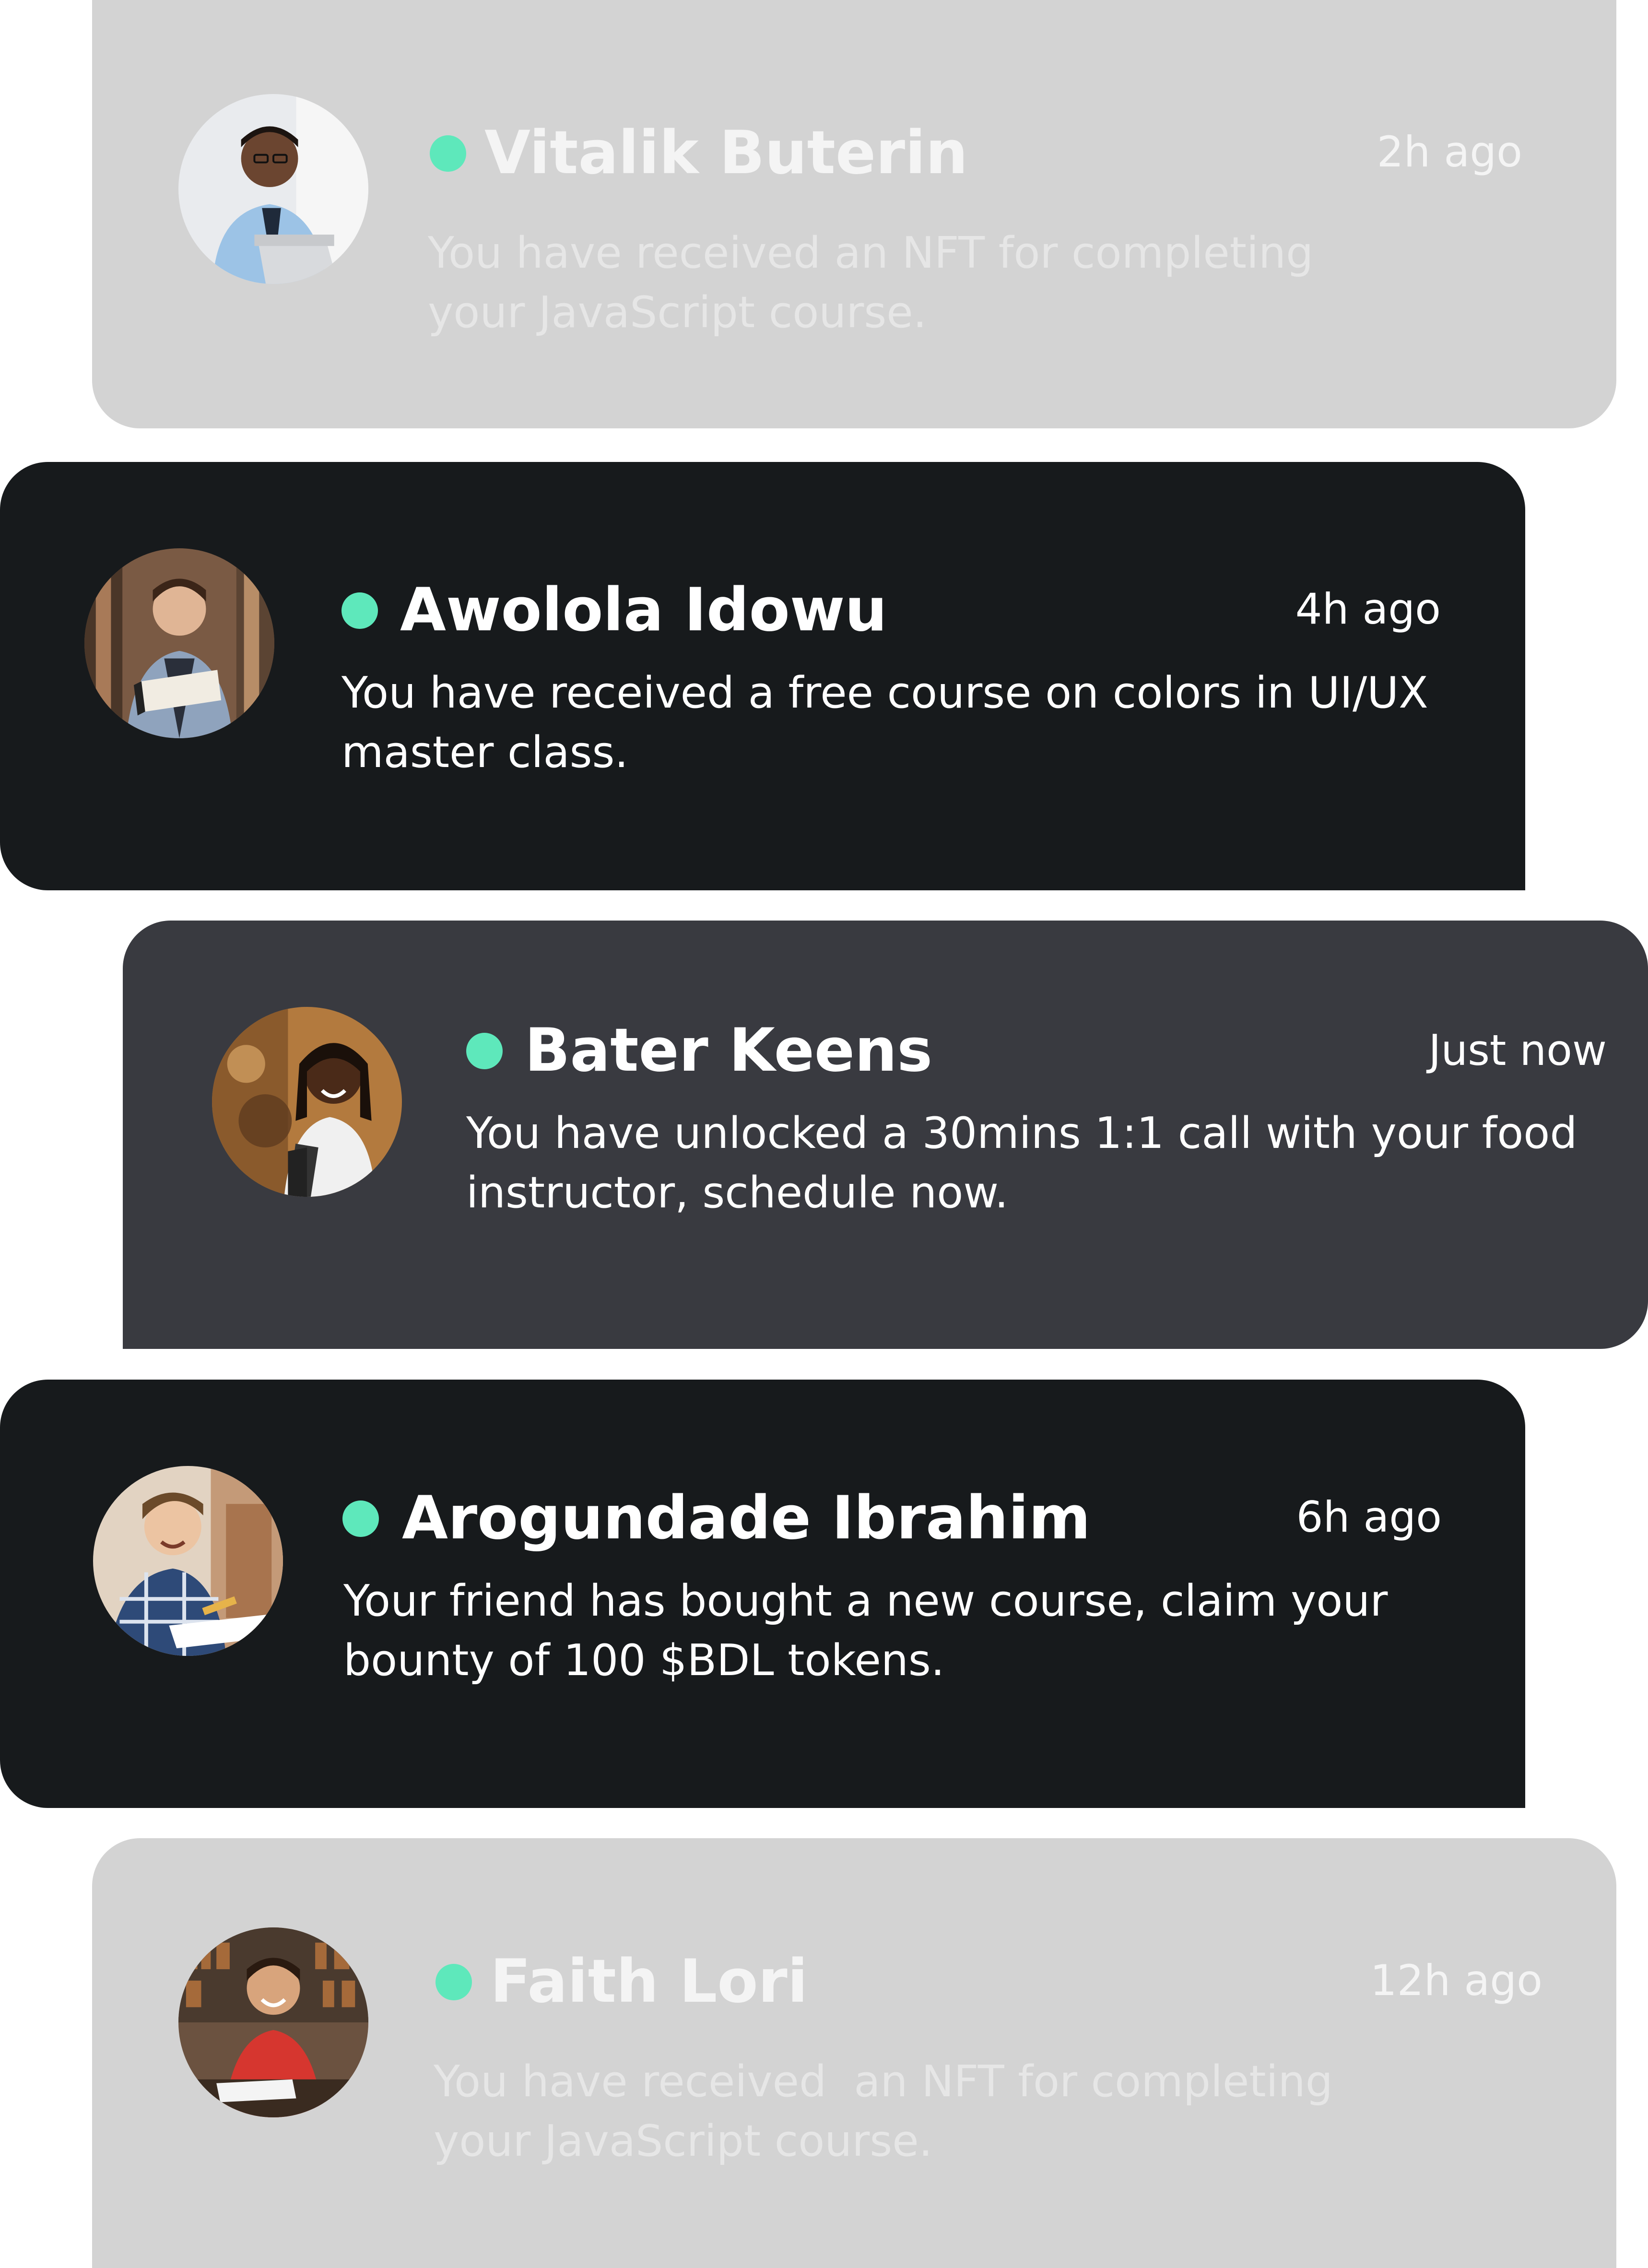 This screenshot has width=1648, height=2268. What do you see at coordinates (726, 153) in the screenshot?
I see `sender-name: Vitalik Buterin` at bounding box center [726, 153].